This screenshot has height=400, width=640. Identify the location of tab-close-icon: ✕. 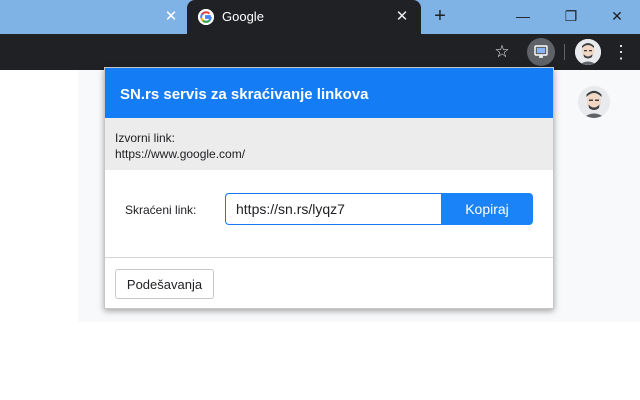
(402, 17).